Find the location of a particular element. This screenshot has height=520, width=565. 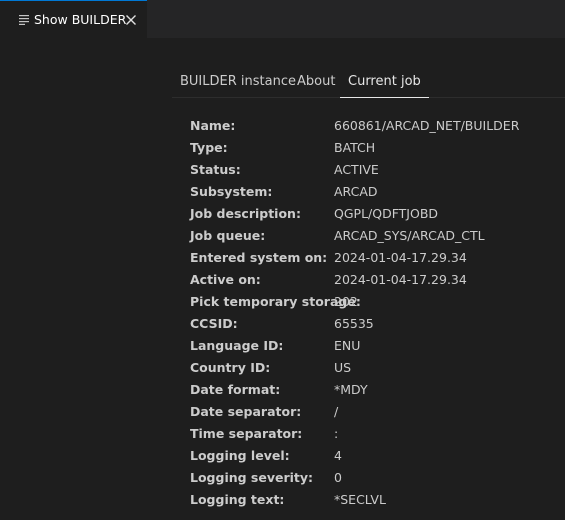

editor-tab-label: Show BUILDER is located at coordinates (80, 19).